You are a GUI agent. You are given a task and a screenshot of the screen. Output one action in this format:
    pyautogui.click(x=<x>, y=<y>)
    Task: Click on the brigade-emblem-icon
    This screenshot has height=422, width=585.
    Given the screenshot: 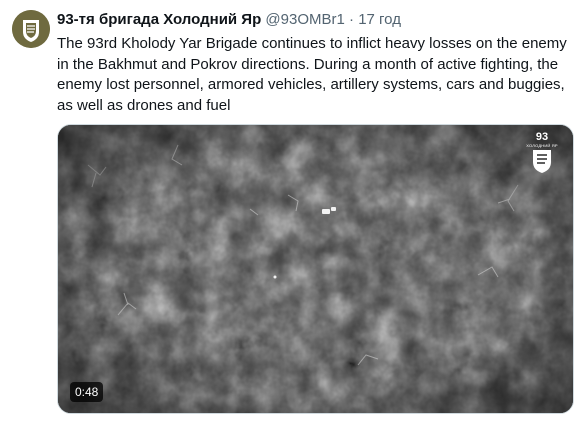 What is the action you would take?
    pyautogui.click(x=31, y=29)
    